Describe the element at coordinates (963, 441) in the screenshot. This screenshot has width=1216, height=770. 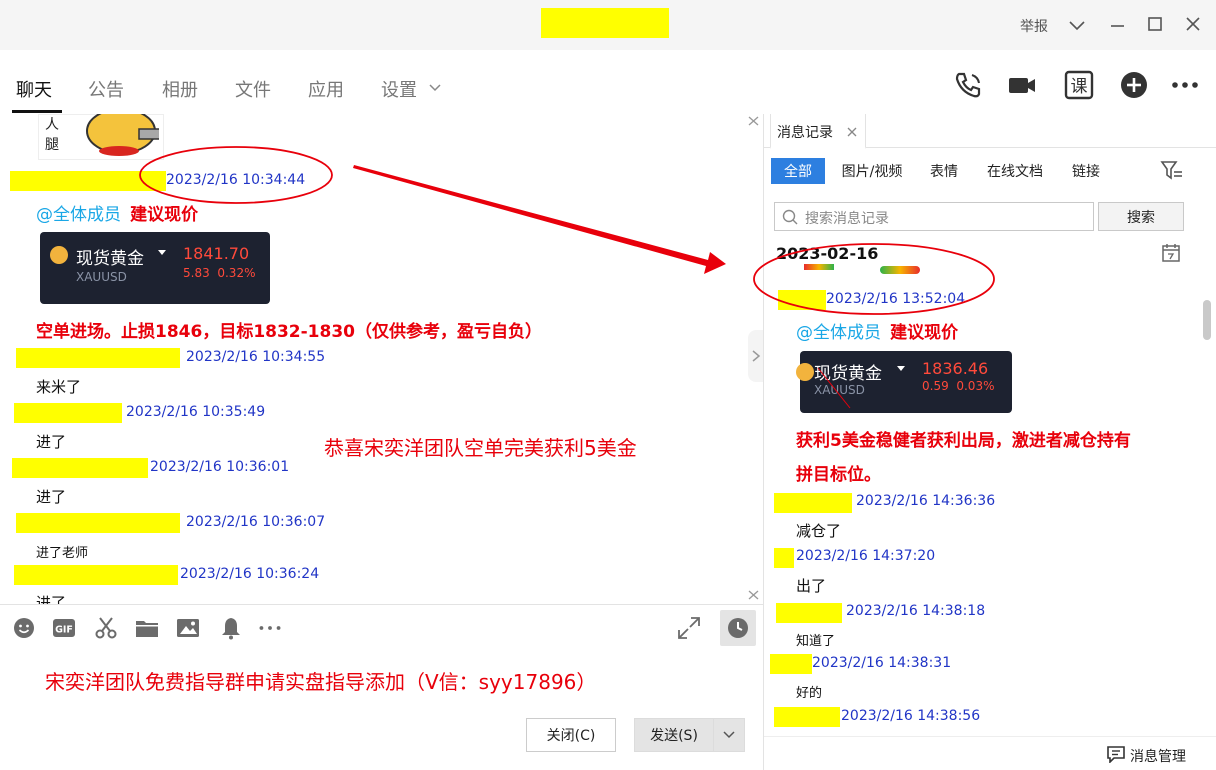
I see `profit-text-line1: 获利5美金稳健者获利出局，激进者减仓持有` at that location.